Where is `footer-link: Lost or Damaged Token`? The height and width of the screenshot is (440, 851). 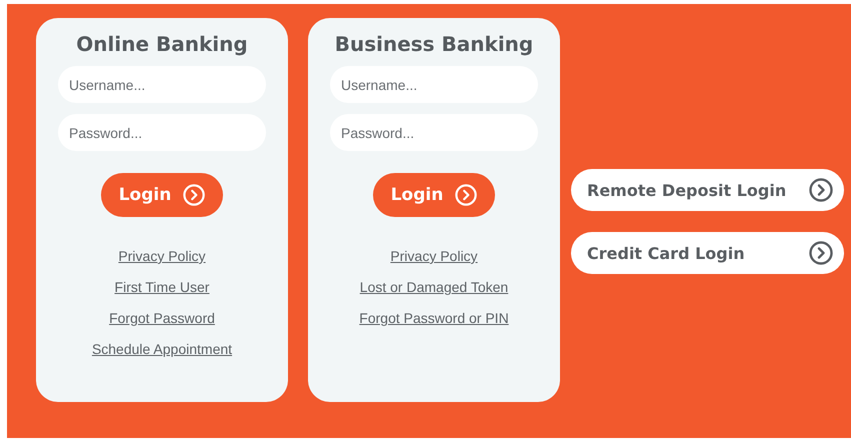
footer-link: Lost or Damaged Token is located at coordinates (434, 287).